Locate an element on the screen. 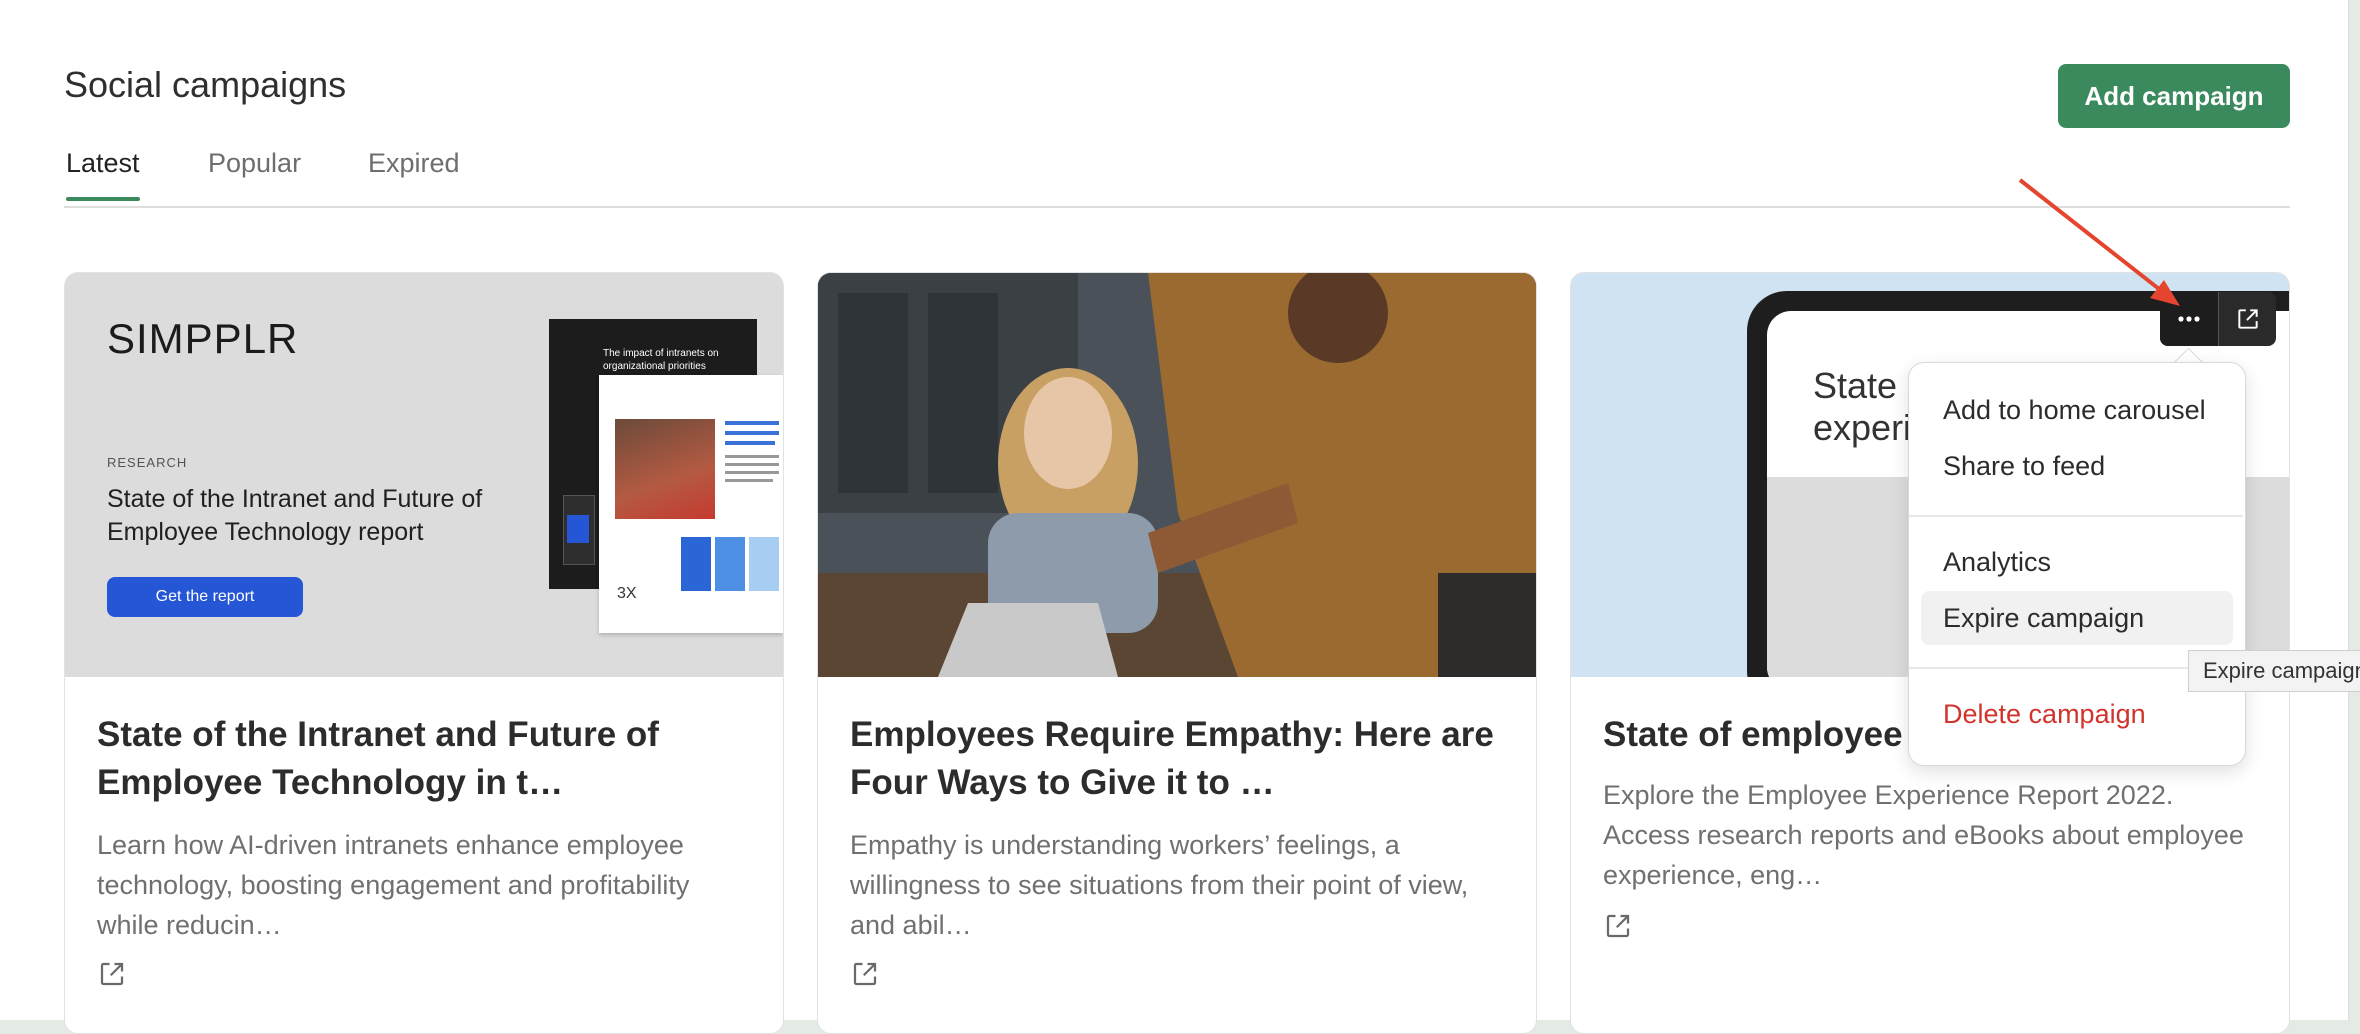 This screenshot has width=2360, height=1034. campaign-tabs: Latest Popular Expired is located at coordinates (1177, 178).